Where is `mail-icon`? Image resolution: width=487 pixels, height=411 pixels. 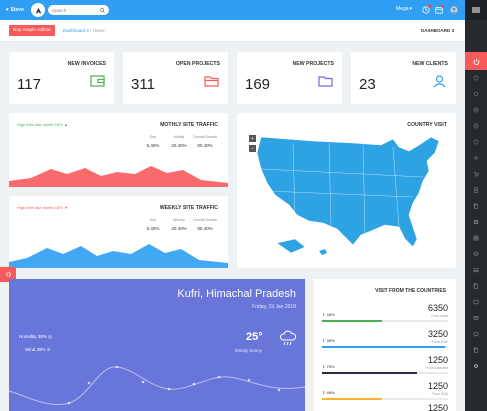
mail-icon is located at coordinates (476, 318).